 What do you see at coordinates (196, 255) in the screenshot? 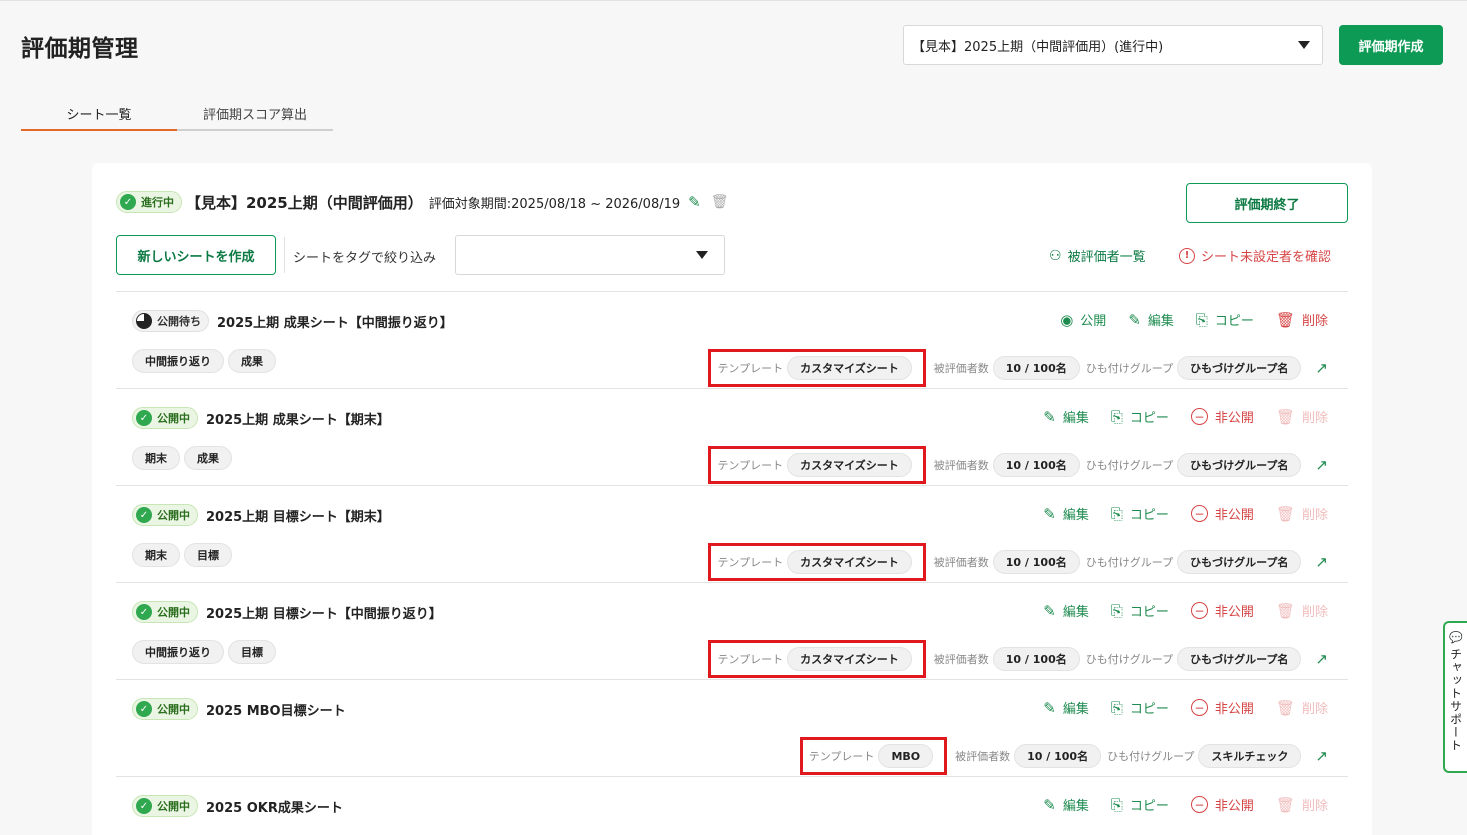
I see `new-sheet-button: 新しいシートを作成` at bounding box center [196, 255].